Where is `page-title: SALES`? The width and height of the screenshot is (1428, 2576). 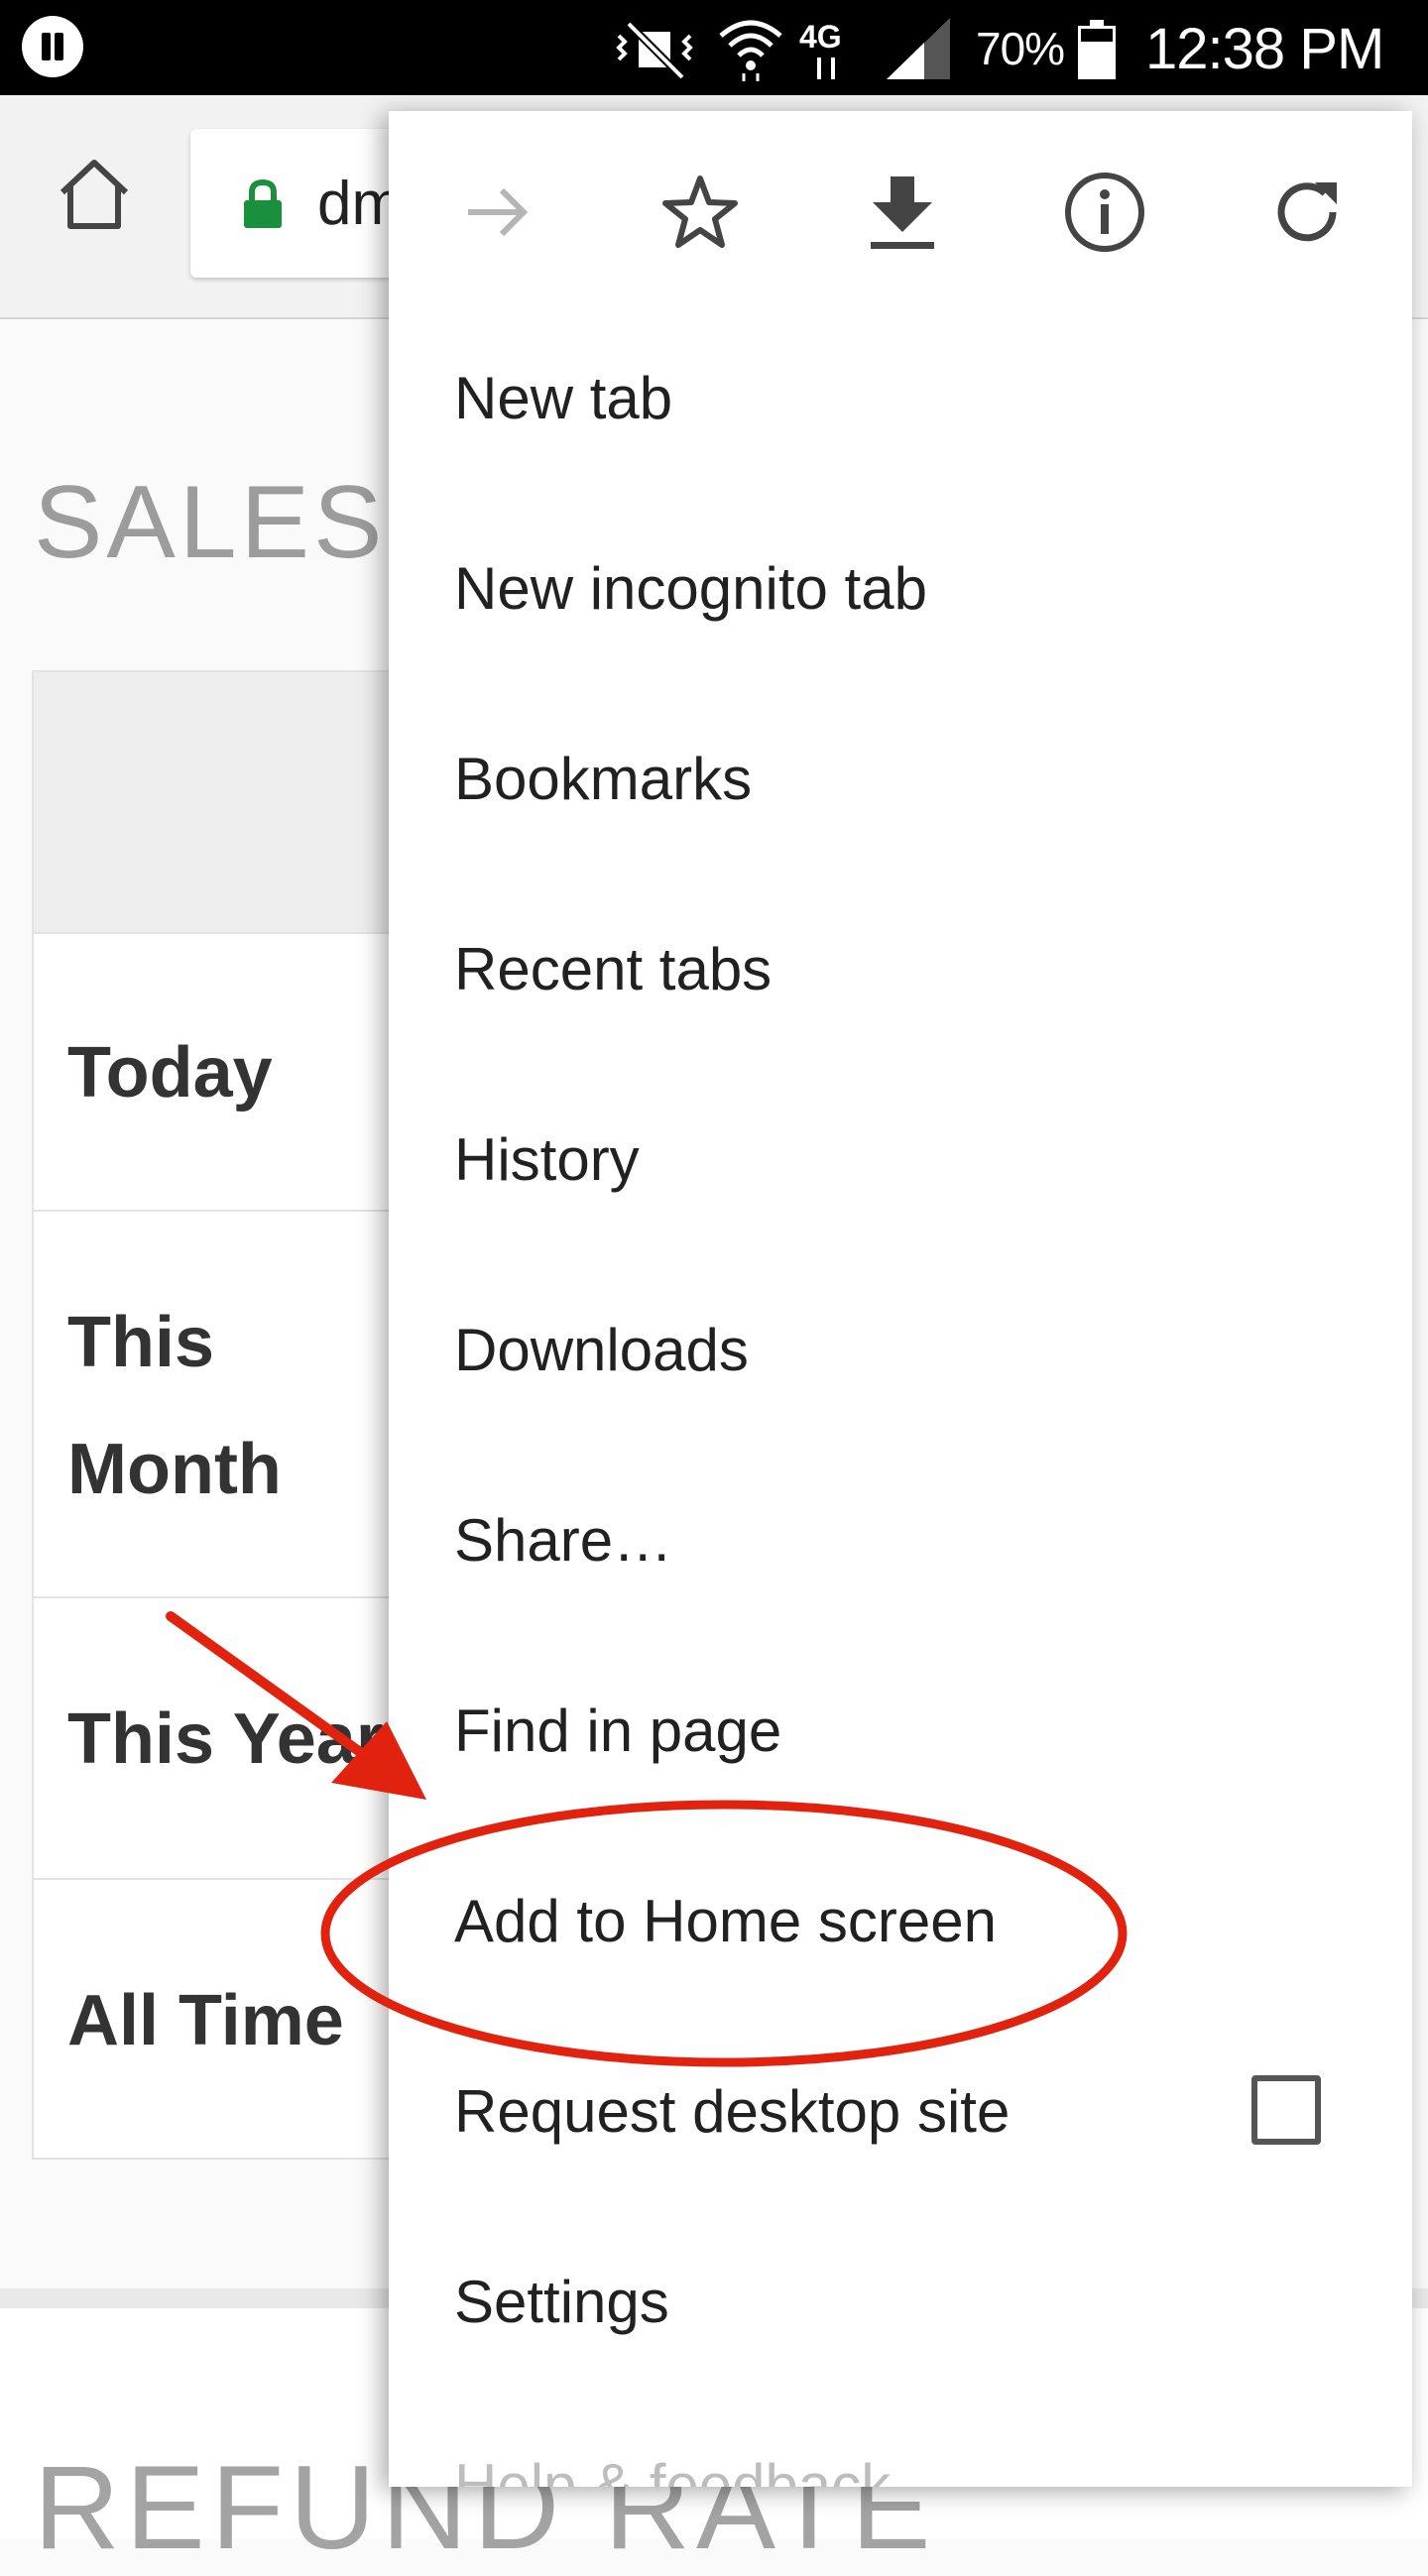 page-title: SALES is located at coordinates (210, 522).